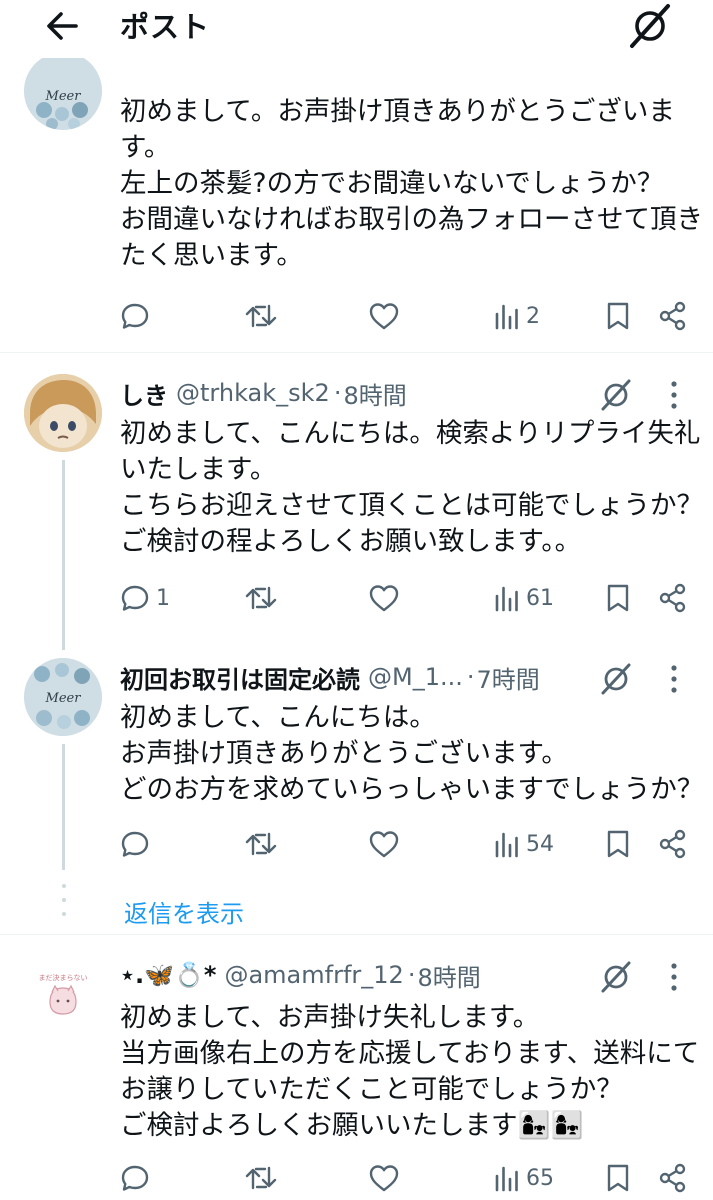 The height and width of the screenshot is (1200, 713). What do you see at coordinates (356, 844) in the screenshot?
I see `tweet-actions: 54` at bounding box center [356, 844].